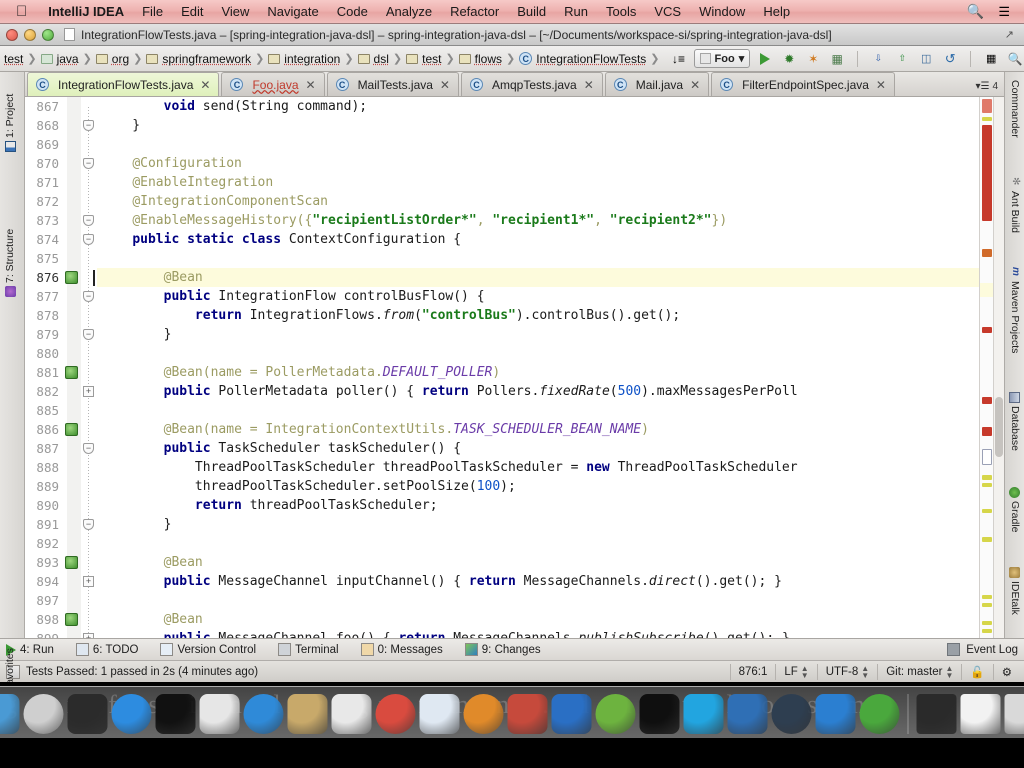 Image resolution: width=1024 pixels, height=768 pixels. What do you see at coordinates (879, 714) in the screenshot?
I see `dock-icon-browser-globe` at bounding box center [879, 714].